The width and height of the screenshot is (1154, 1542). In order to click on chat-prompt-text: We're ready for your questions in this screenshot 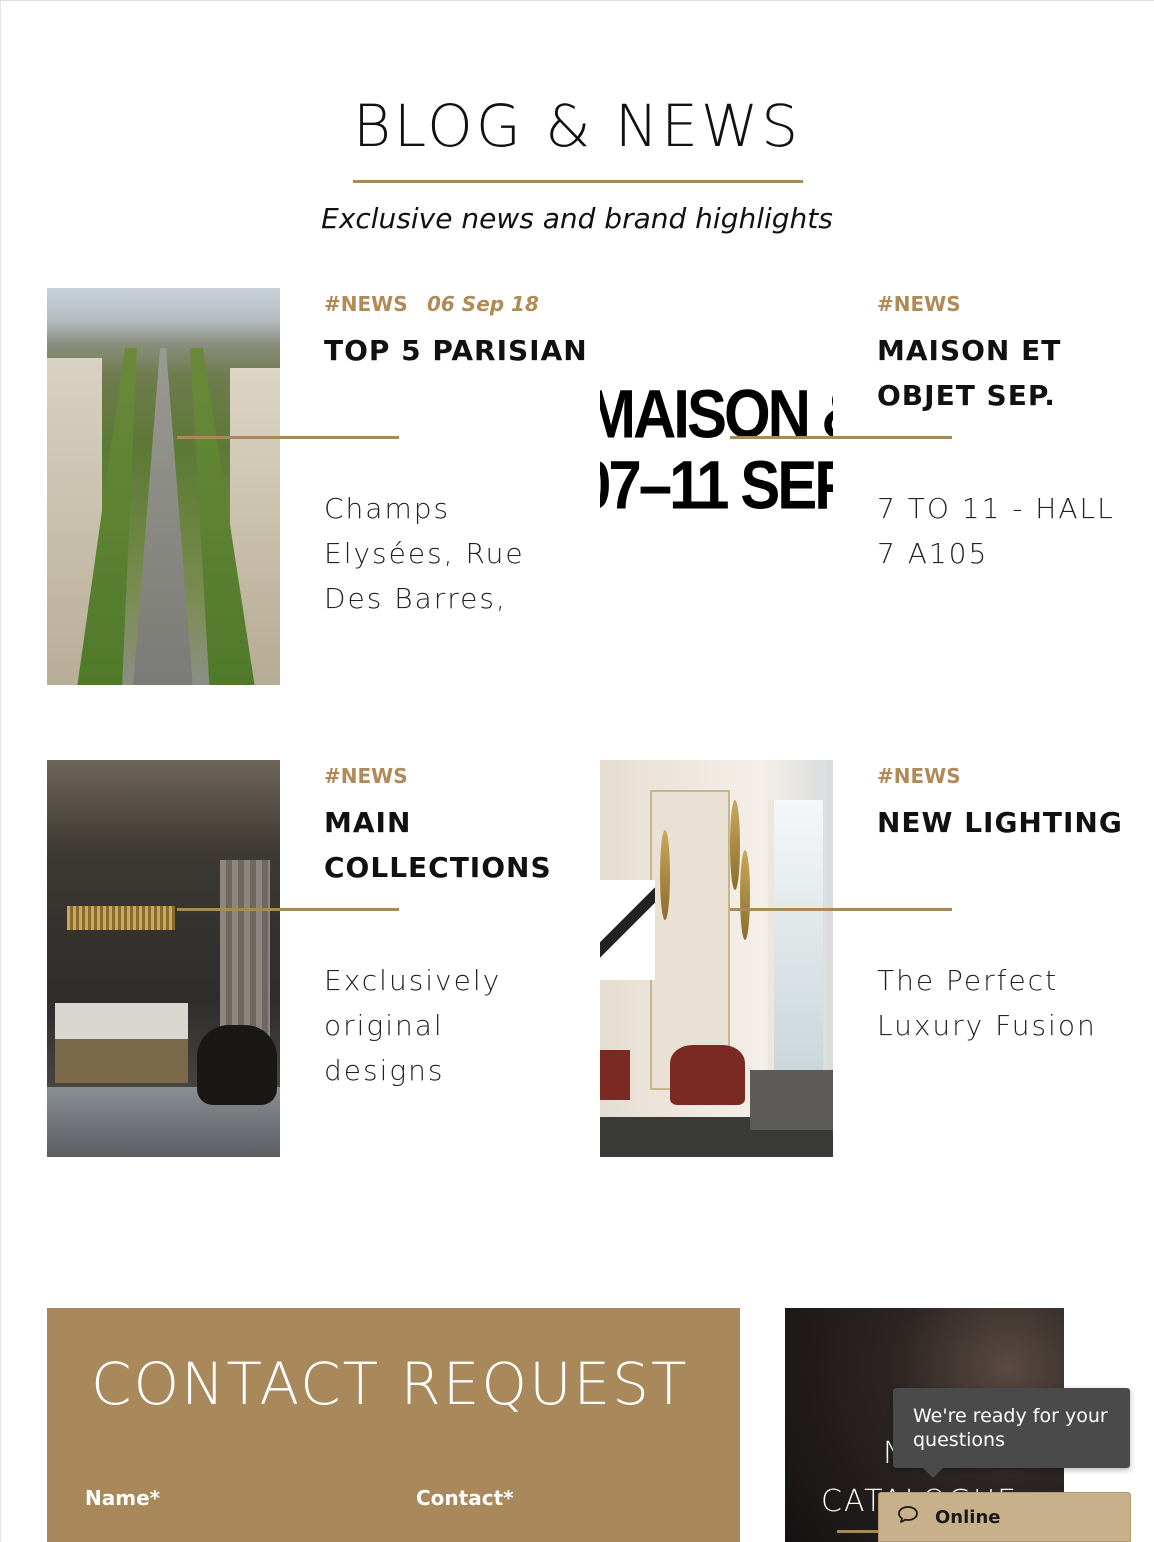, I will do `click(1010, 1428)`.